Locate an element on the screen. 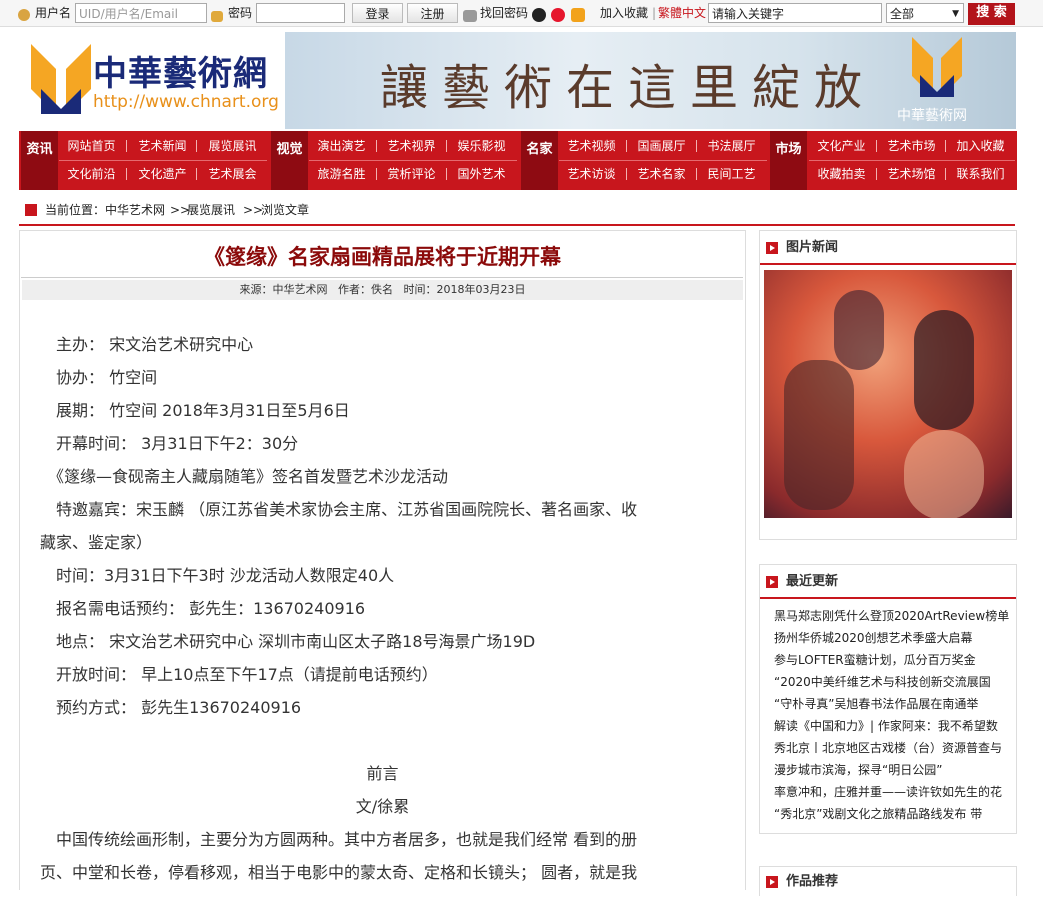 The width and height of the screenshot is (1043, 897). nav-calligraphy-hall: 书法展厅 is located at coordinates (731, 146).